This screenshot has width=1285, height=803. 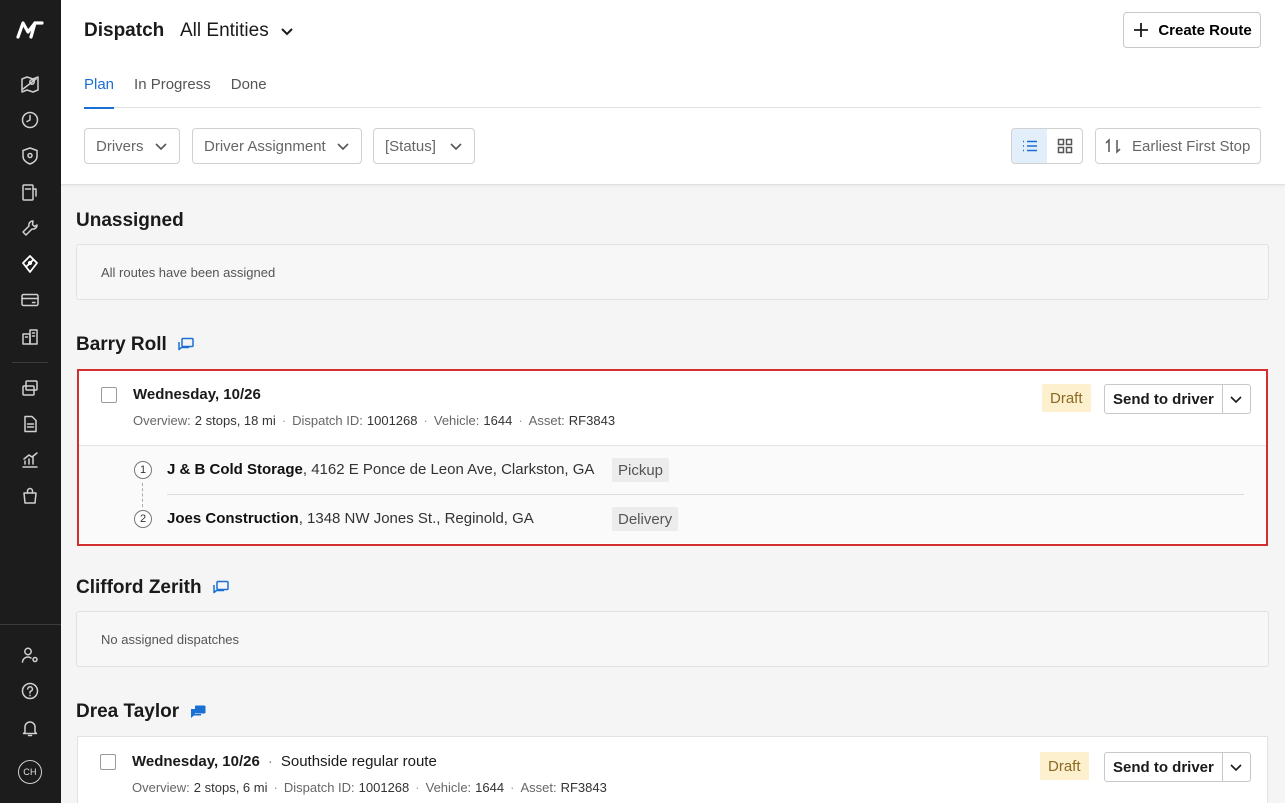 I want to click on driver-assignment-filter-label: Driver Assignment, so click(x=265, y=146).